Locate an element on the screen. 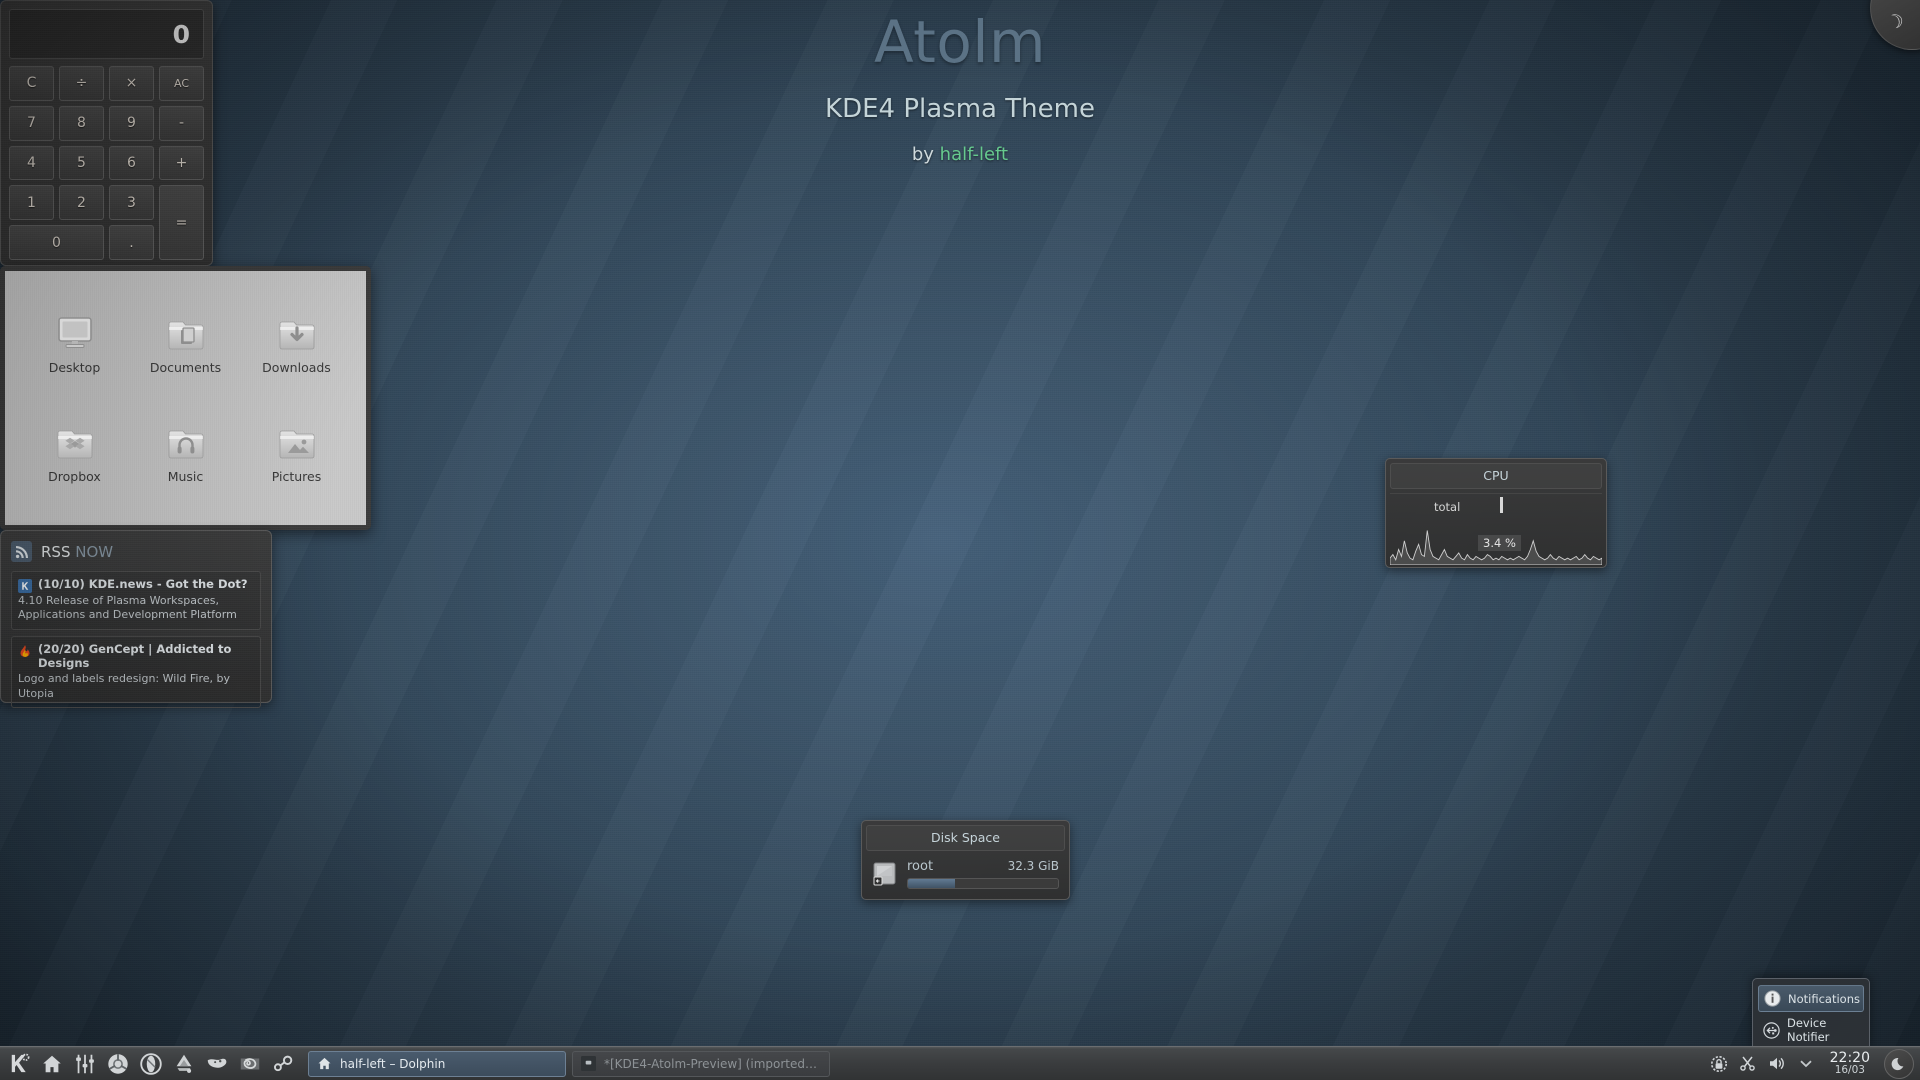 The image size is (1920, 1080). byline-author: half-left is located at coordinates (974, 154).